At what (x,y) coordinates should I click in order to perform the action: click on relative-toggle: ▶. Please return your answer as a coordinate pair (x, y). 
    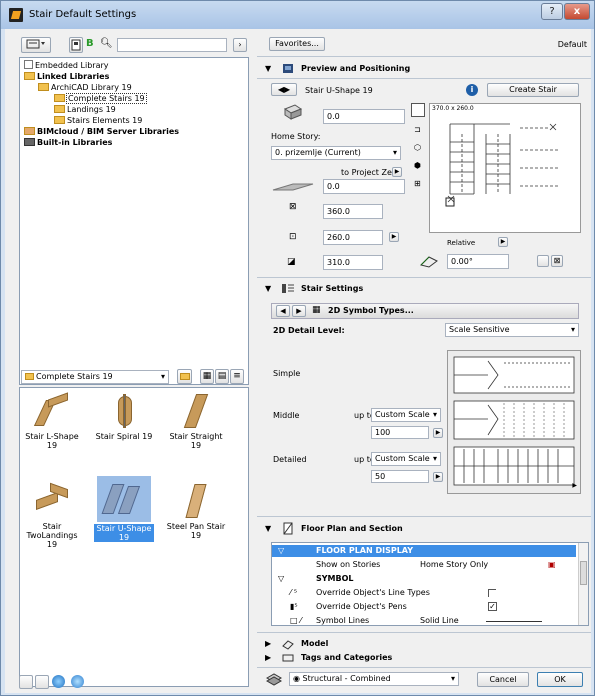
    Looking at the image, I should click on (503, 242).